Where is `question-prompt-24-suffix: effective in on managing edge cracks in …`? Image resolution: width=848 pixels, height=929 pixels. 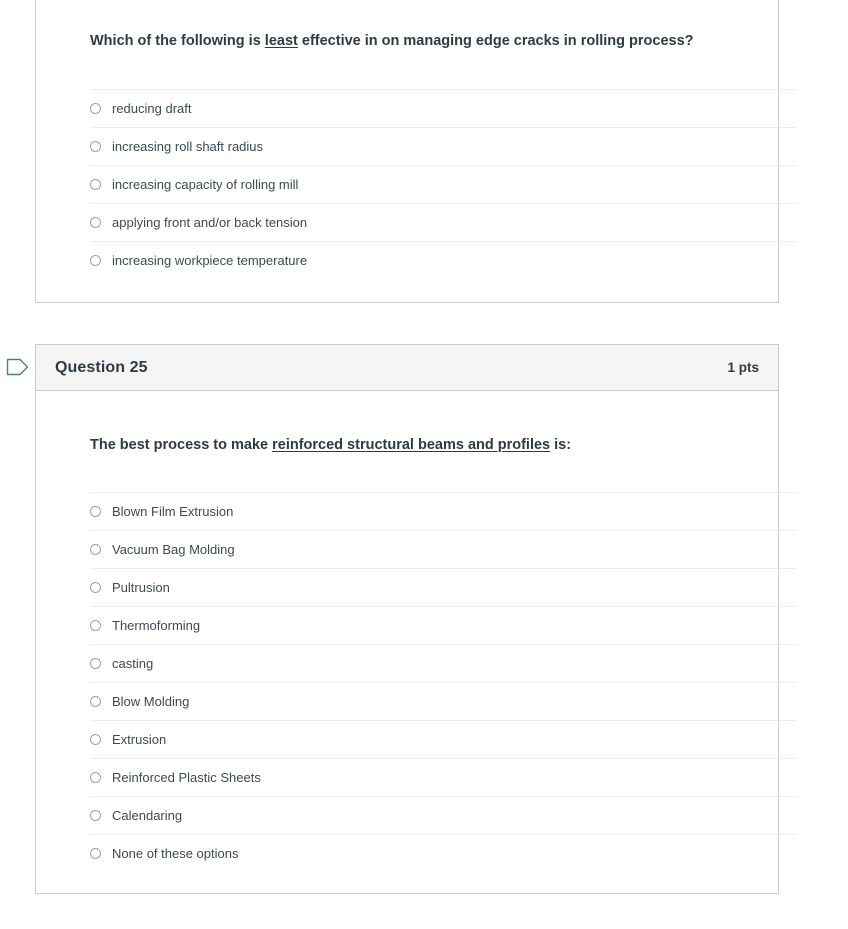
question-prompt-24-suffix: effective in on managing edge cracks in … is located at coordinates (495, 41).